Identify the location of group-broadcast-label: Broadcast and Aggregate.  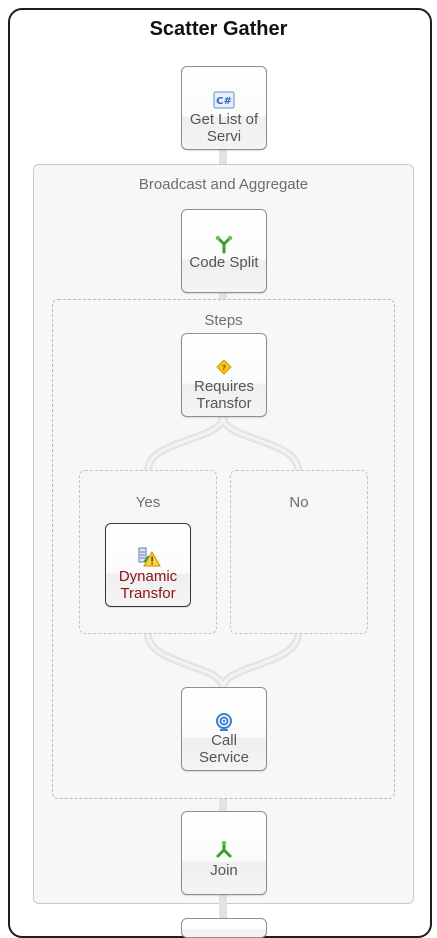
(223, 184).